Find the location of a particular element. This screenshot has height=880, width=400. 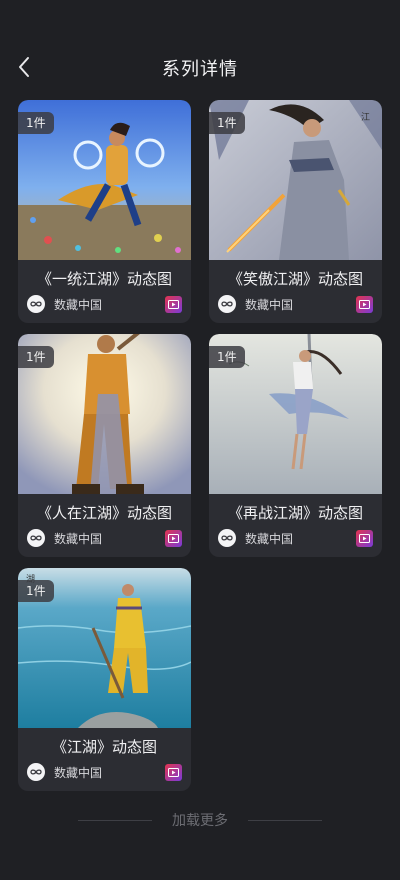

card-title: 《再战江湖》动态图 is located at coordinates (295, 513).